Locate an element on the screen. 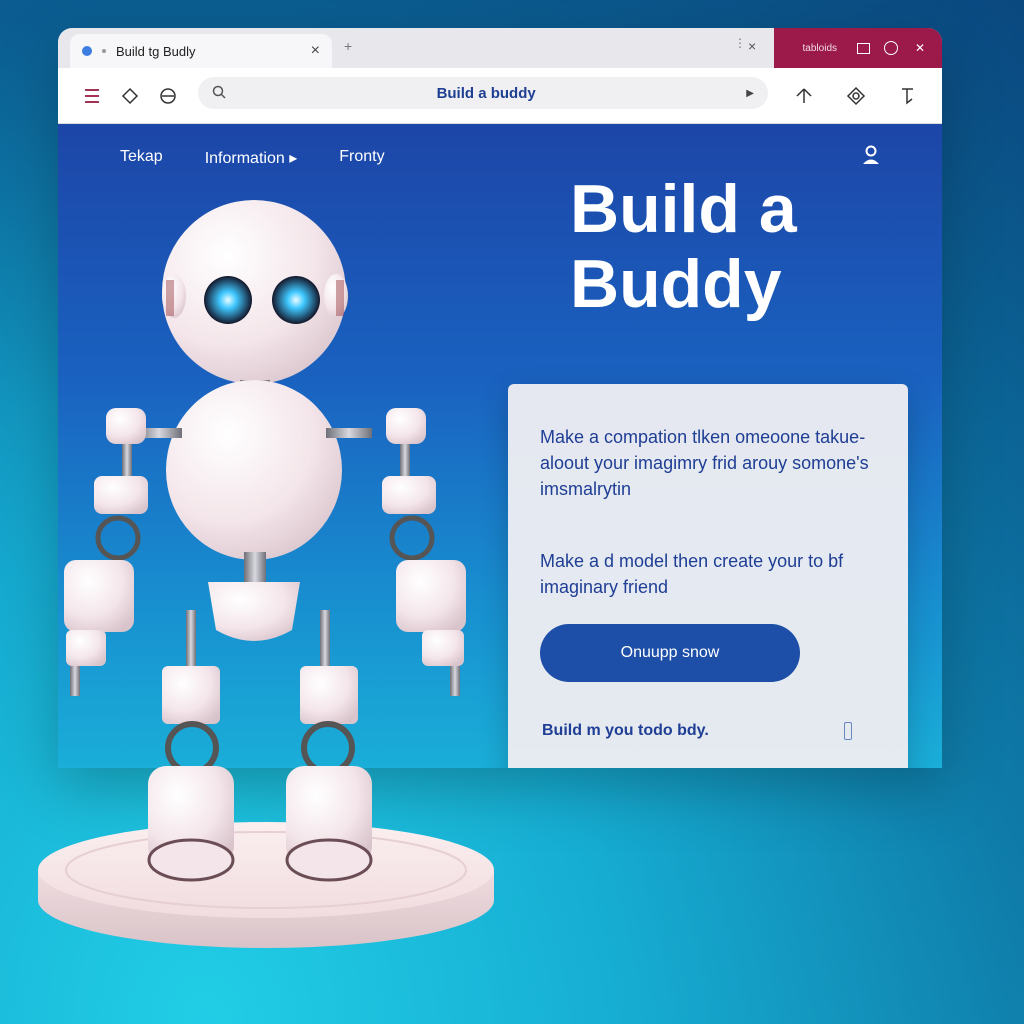 The height and width of the screenshot is (1024, 1024). reload-icon is located at coordinates (168, 96).